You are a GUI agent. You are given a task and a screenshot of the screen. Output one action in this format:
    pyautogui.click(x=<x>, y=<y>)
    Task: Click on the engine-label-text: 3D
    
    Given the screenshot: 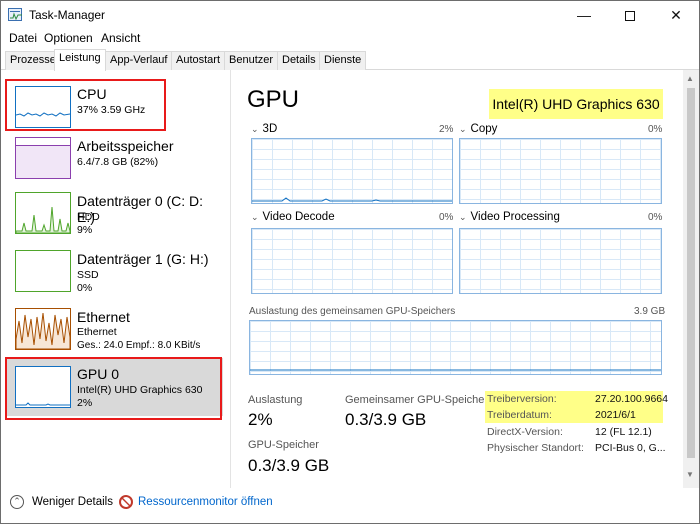 What is the action you would take?
    pyautogui.click(x=270, y=129)
    